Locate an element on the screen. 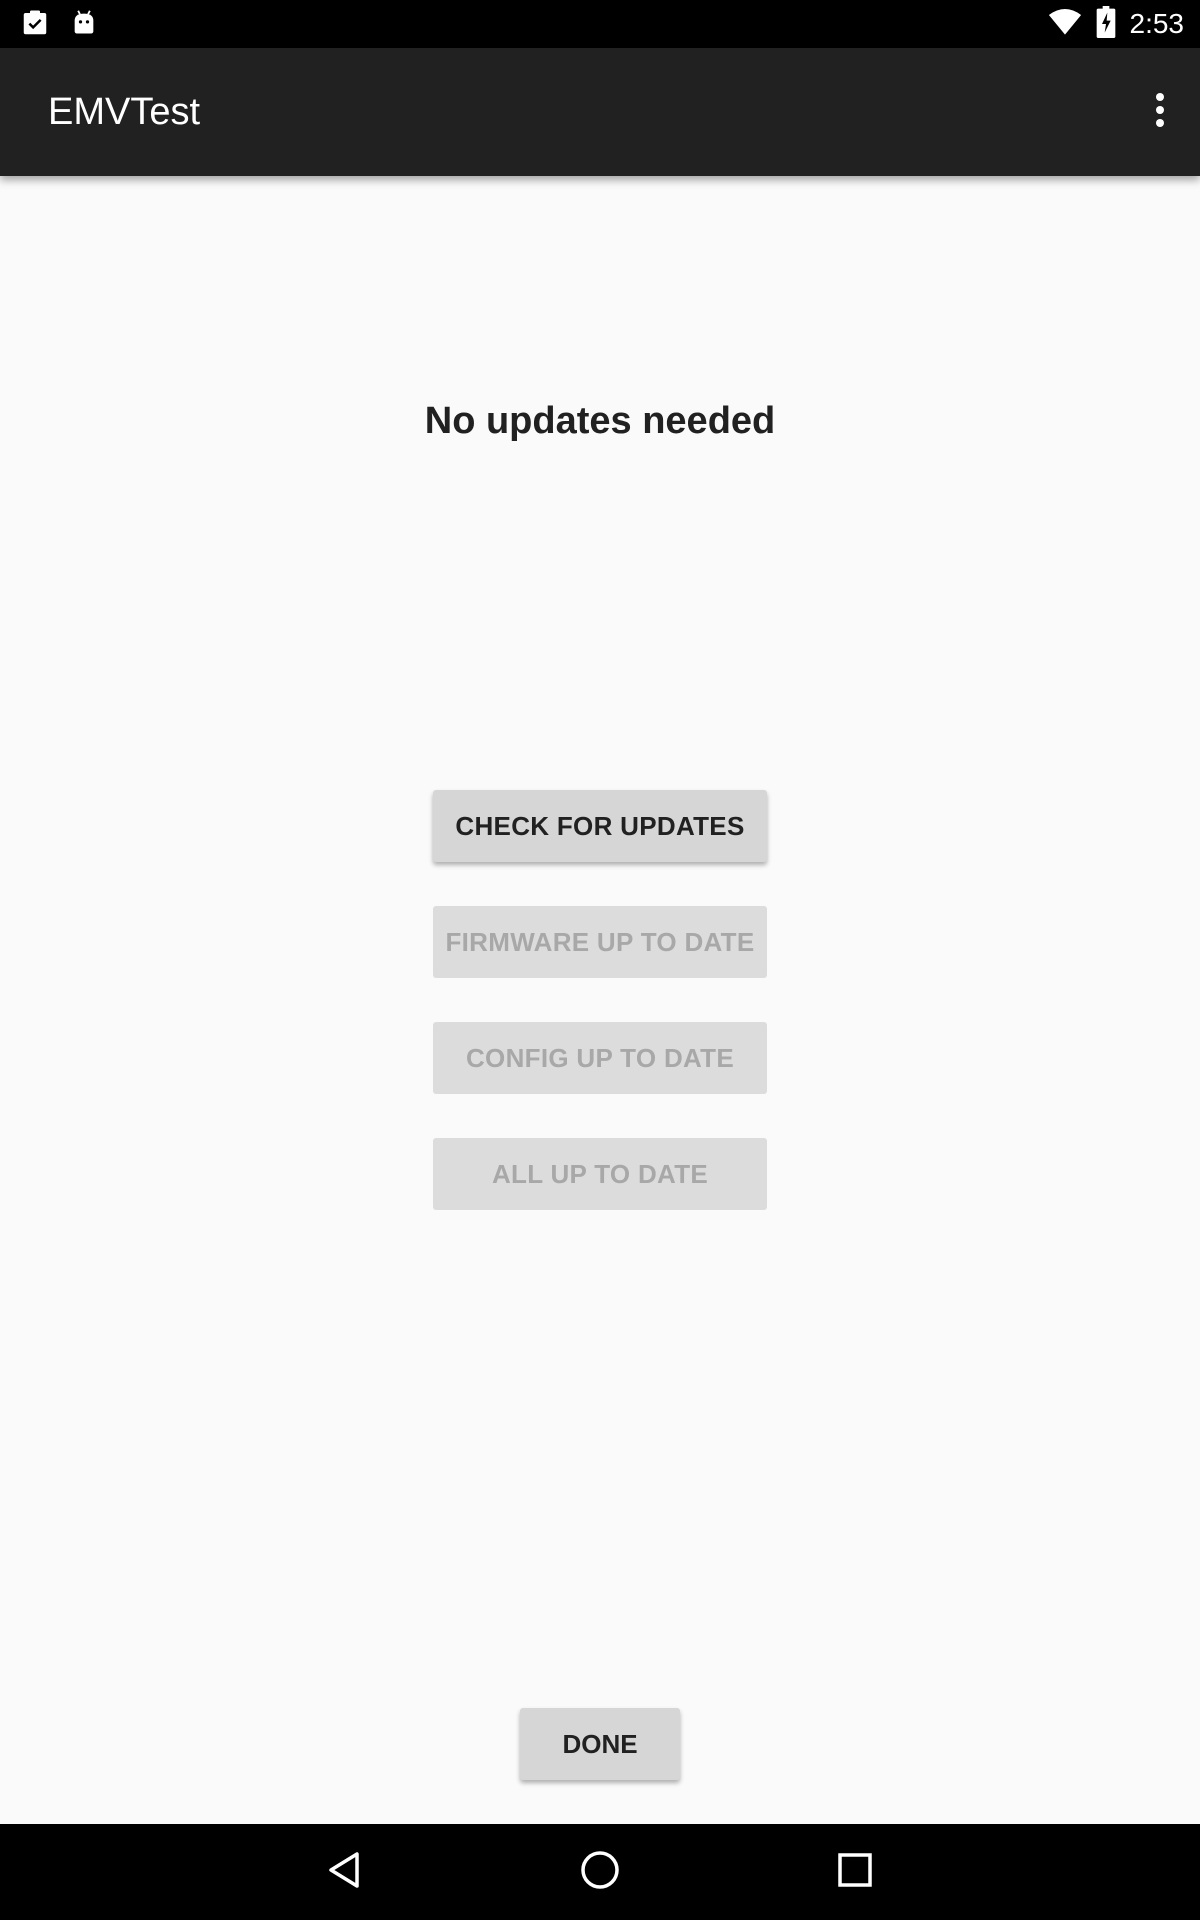  back-icon is located at coordinates (345, 1872).